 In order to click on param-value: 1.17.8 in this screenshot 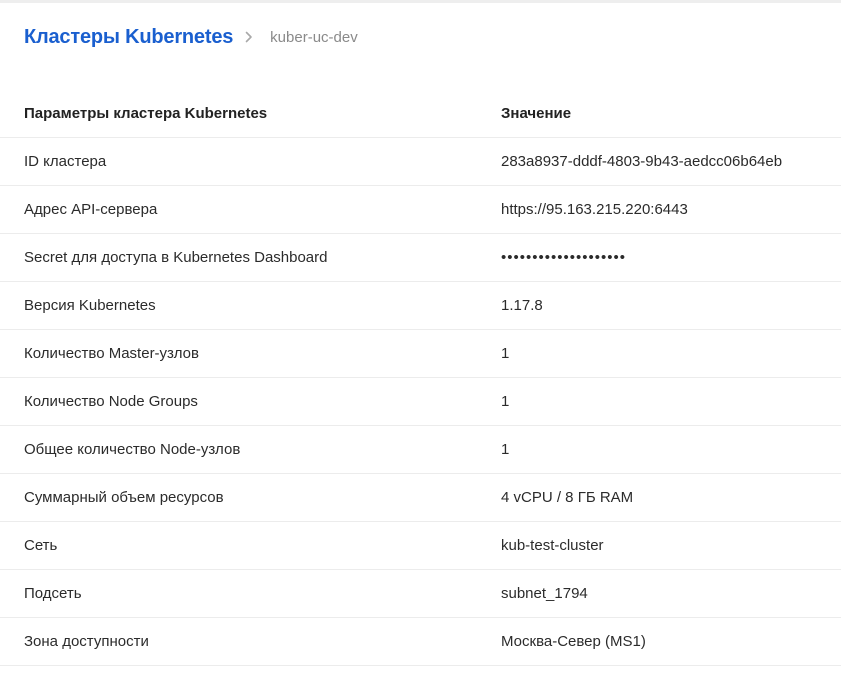, I will do `click(671, 305)`.